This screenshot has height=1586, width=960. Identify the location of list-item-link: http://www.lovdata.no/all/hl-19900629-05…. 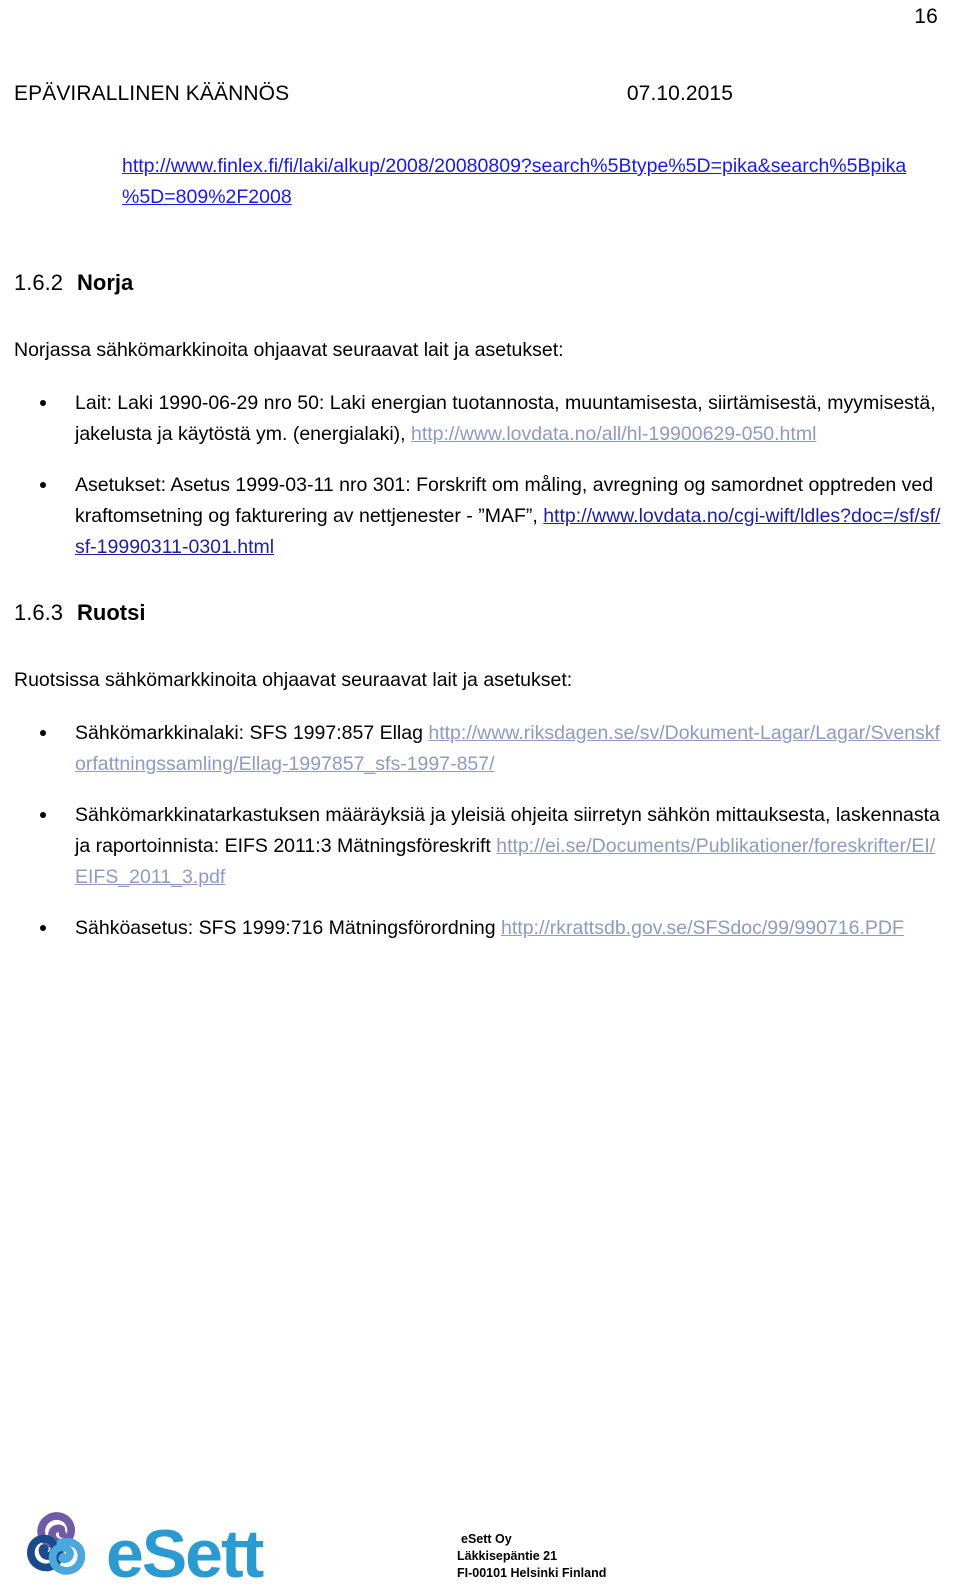
(613, 434).